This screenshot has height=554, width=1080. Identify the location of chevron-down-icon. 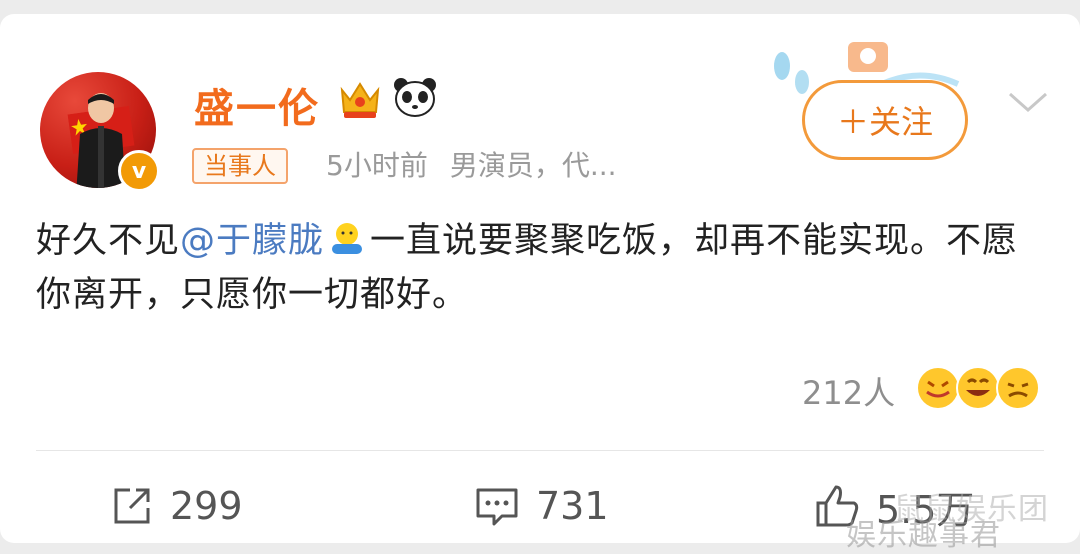
(1028, 102).